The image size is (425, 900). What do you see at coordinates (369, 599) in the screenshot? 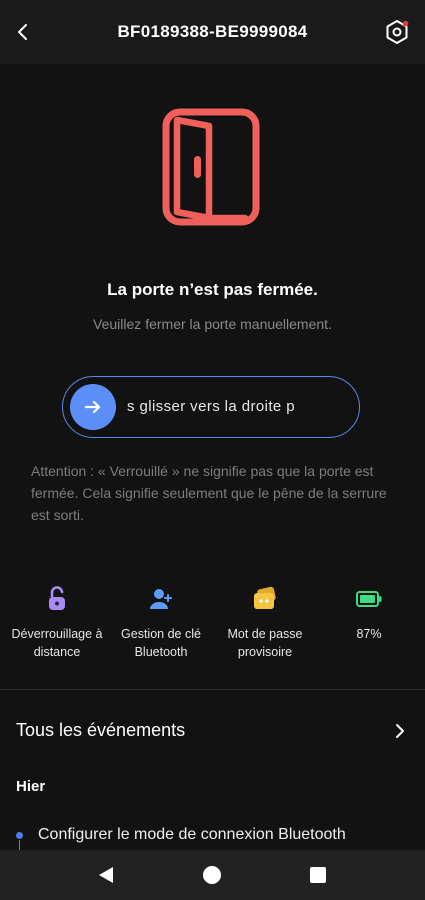
I see `battery-icon` at bounding box center [369, 599].